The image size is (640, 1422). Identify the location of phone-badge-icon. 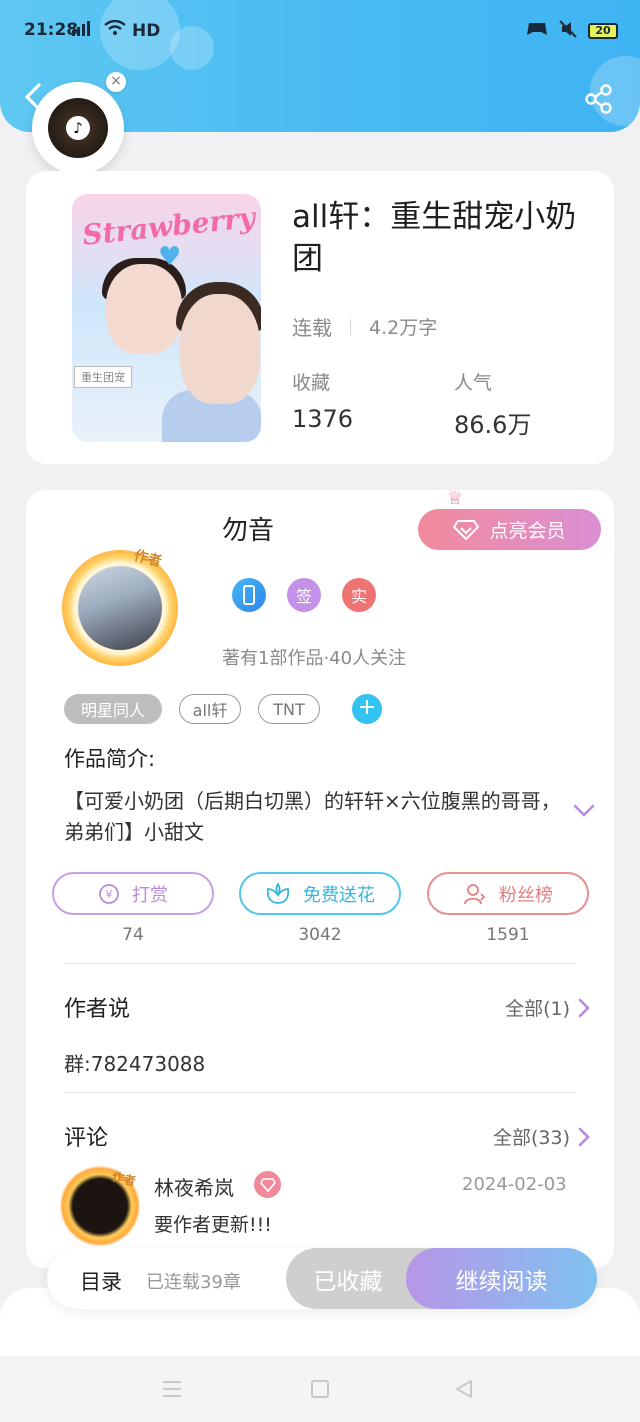
(249, 595).